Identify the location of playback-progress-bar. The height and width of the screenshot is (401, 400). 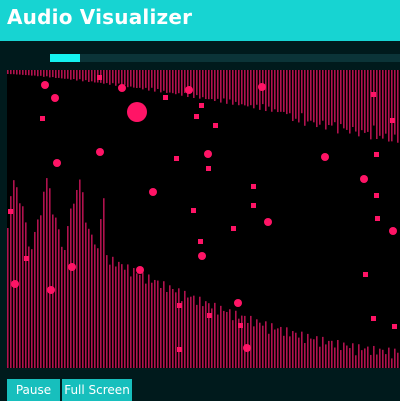
(225, 58).